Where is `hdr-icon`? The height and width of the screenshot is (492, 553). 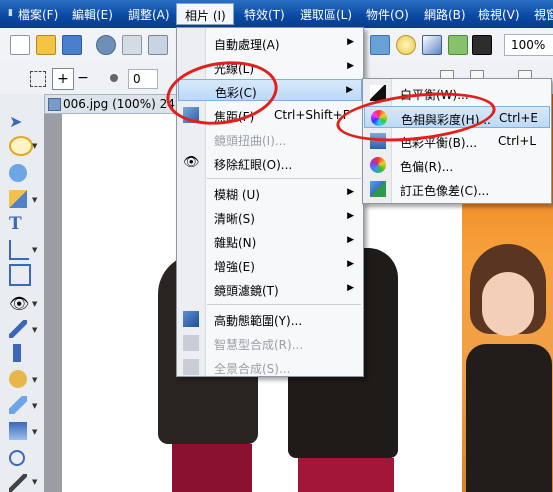 hdr-icon is located at coordinates (191, 319).